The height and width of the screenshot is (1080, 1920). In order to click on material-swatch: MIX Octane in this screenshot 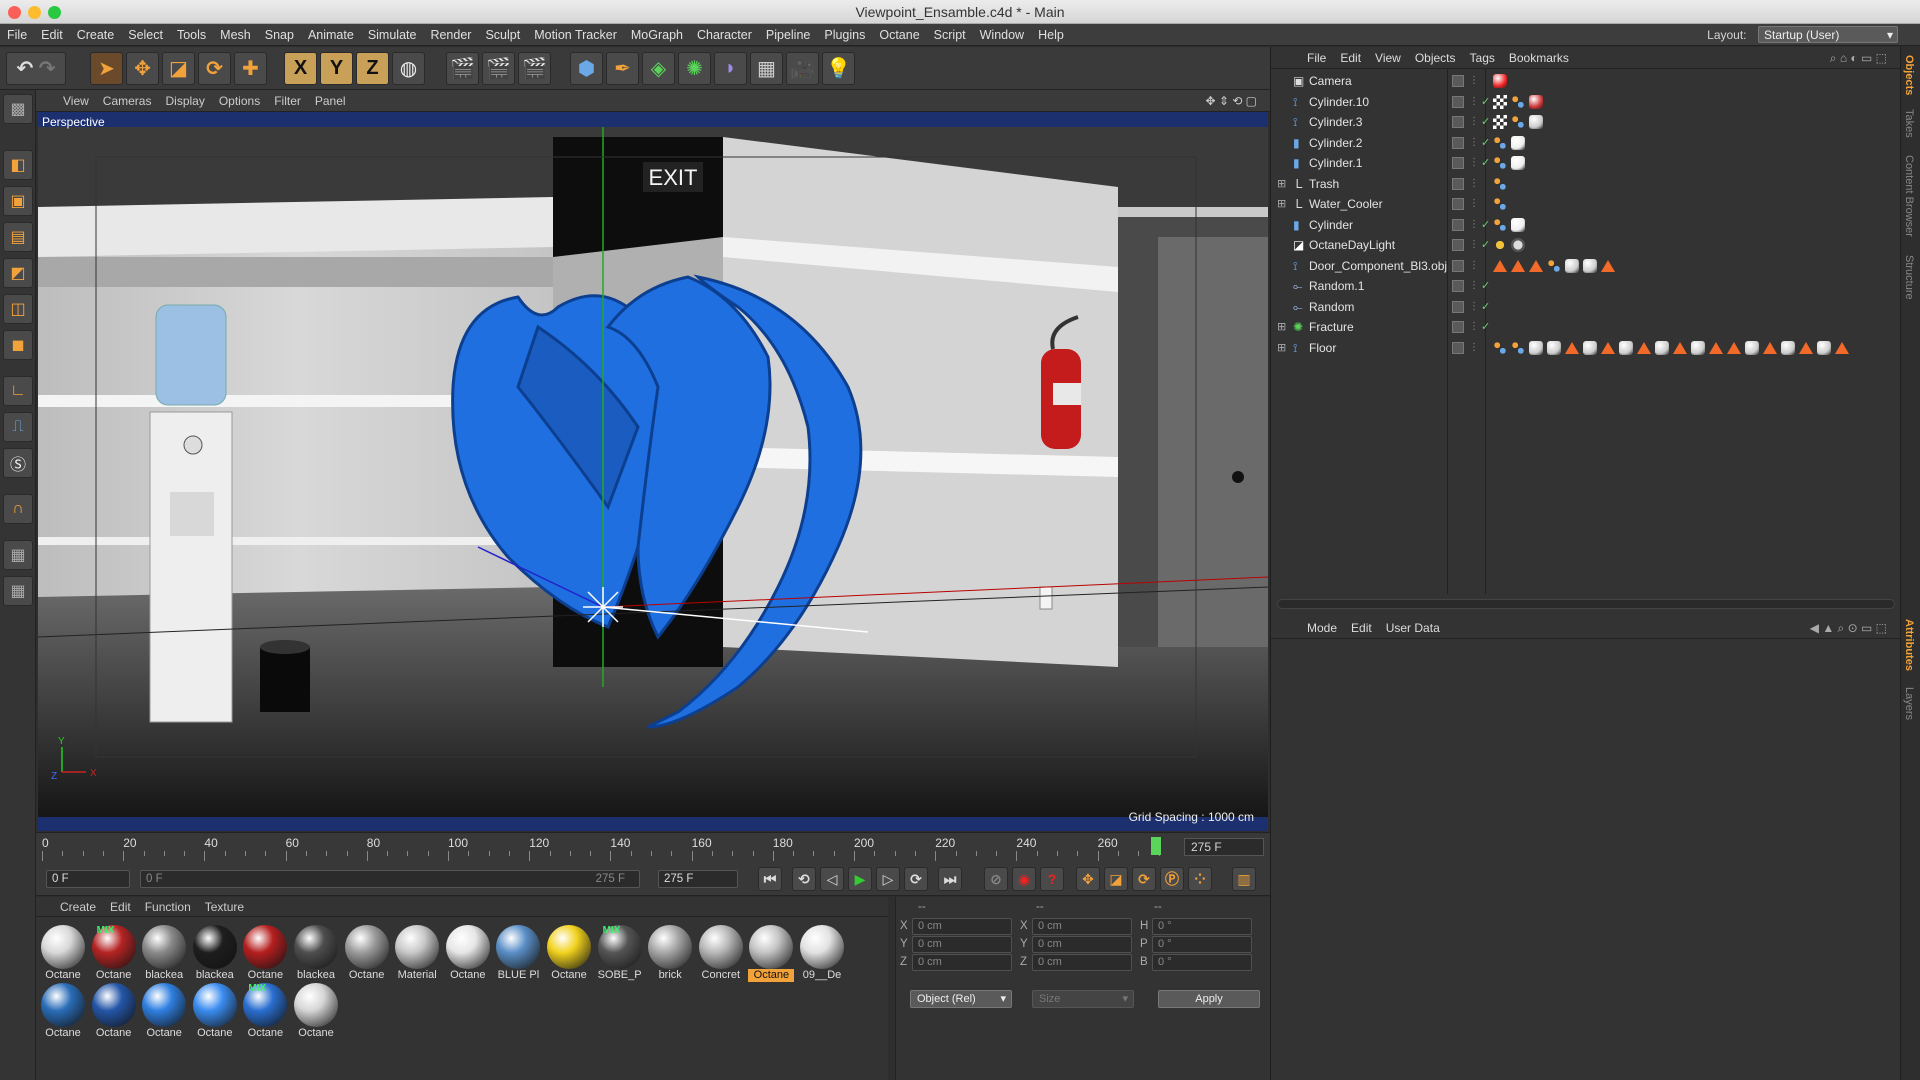, I will do `click(265, 1011)`.